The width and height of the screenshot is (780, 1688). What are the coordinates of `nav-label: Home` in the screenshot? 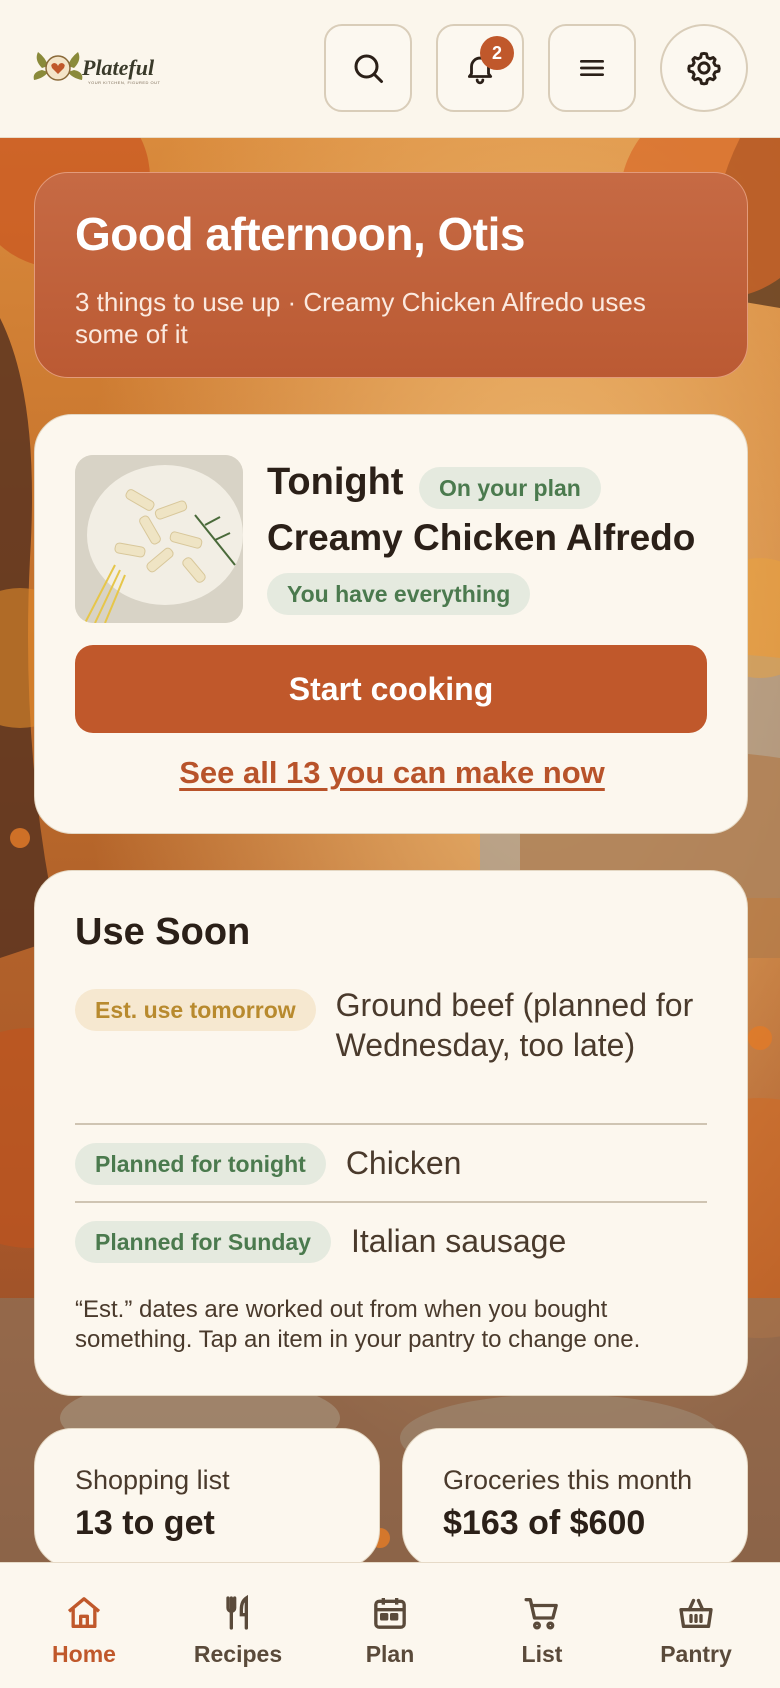 It's located at (84, 1654).